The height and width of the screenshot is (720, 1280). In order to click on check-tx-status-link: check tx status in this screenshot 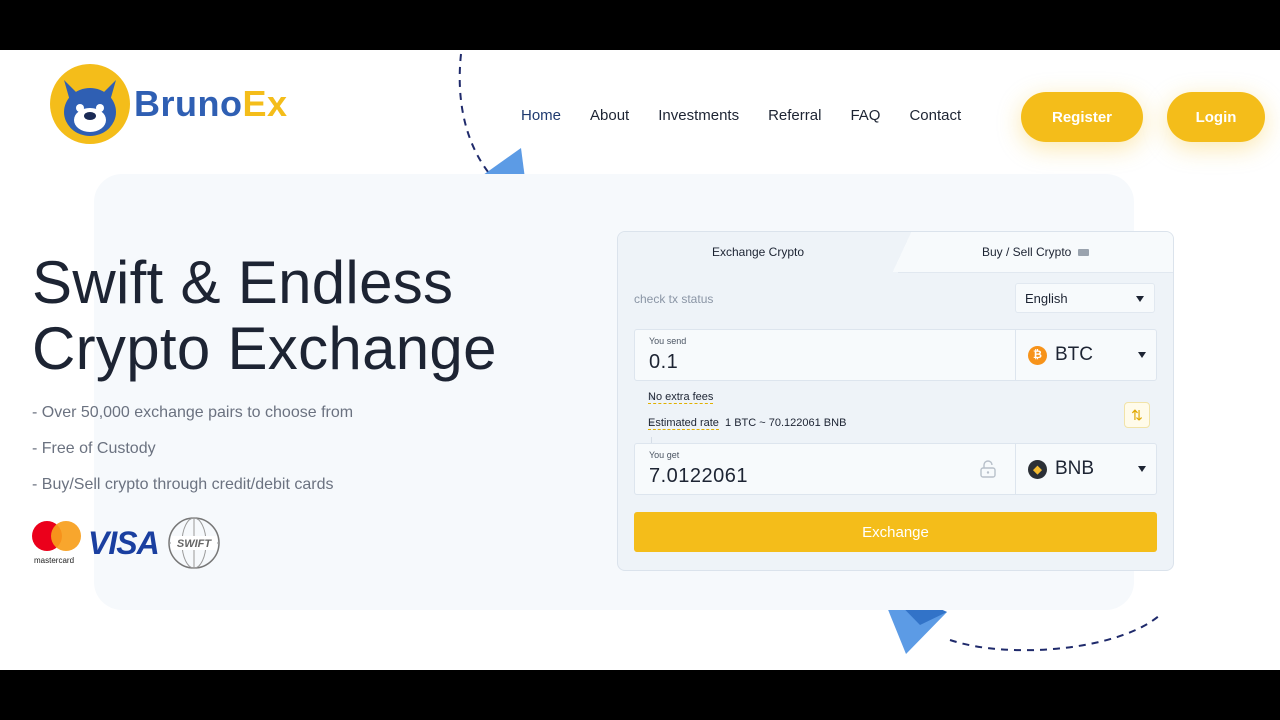, I will do `click(673, 299)`.